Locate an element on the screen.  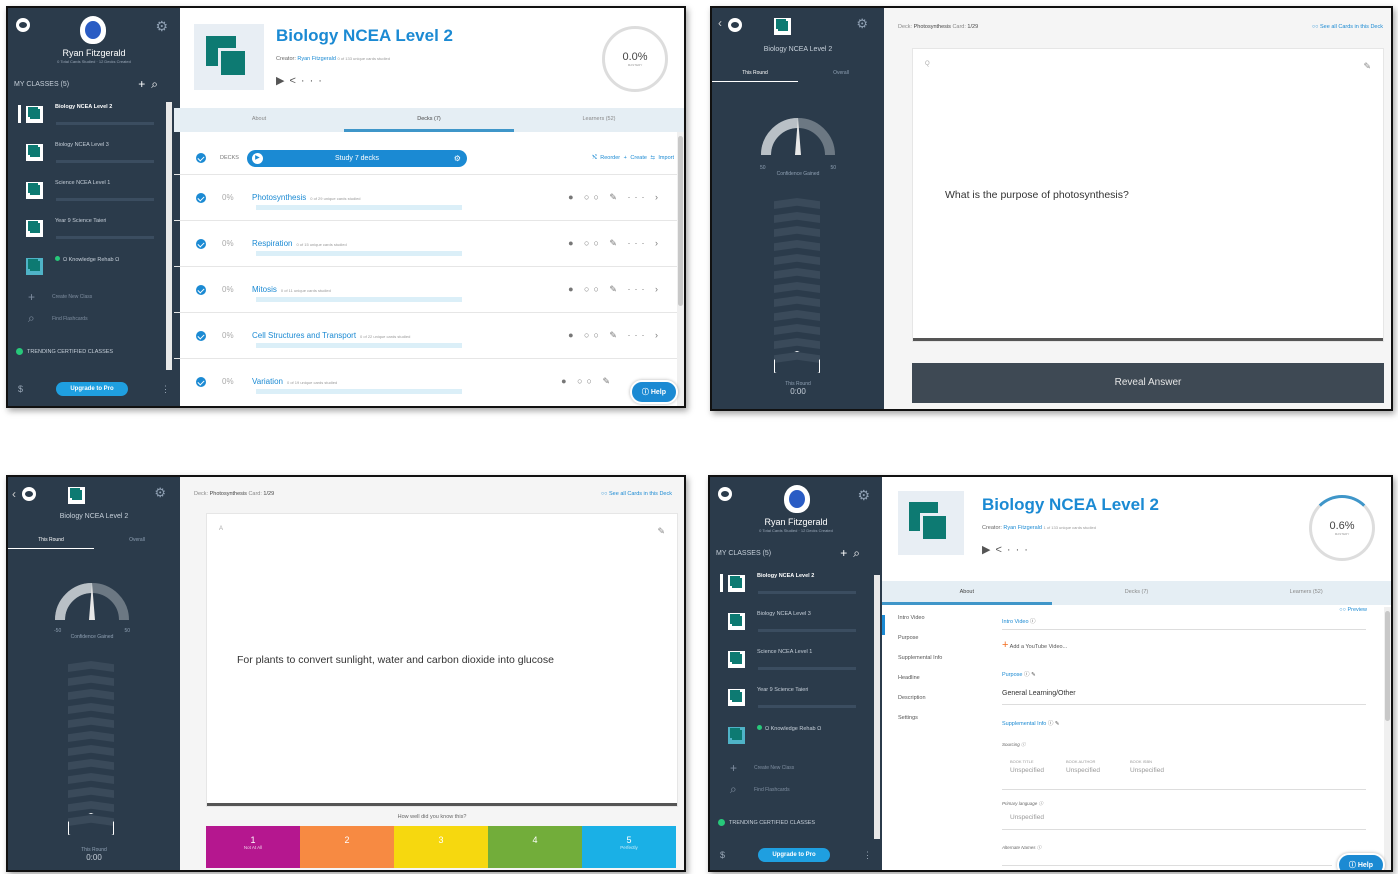
main-scrollbar is located at coordinates (680, 269).